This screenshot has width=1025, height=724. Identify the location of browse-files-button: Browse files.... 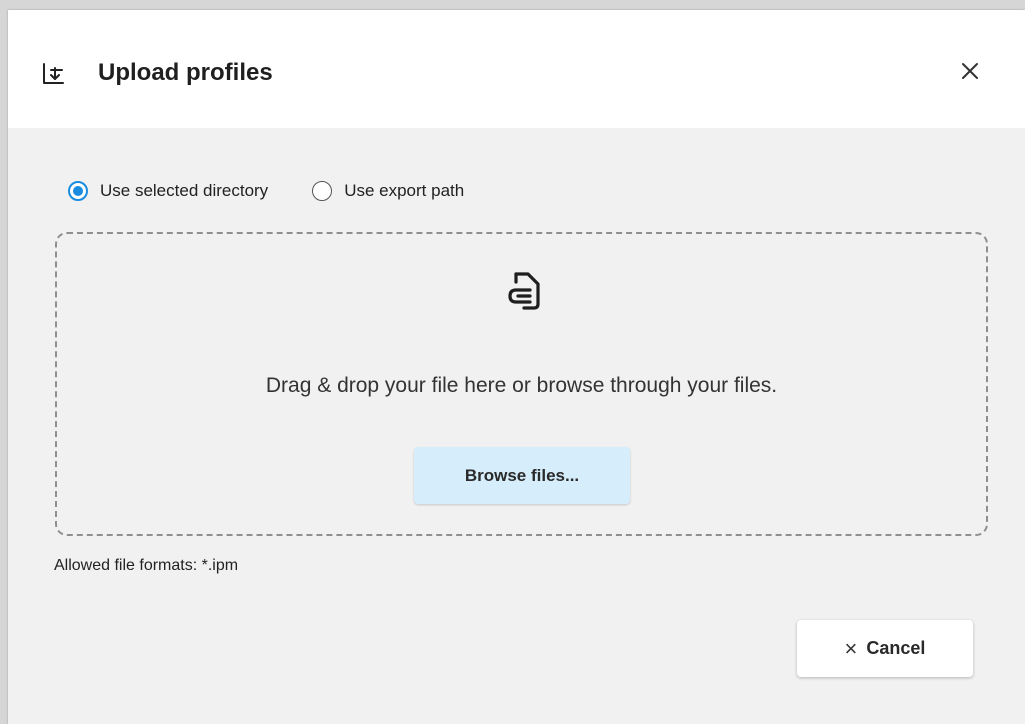
(522, 475).